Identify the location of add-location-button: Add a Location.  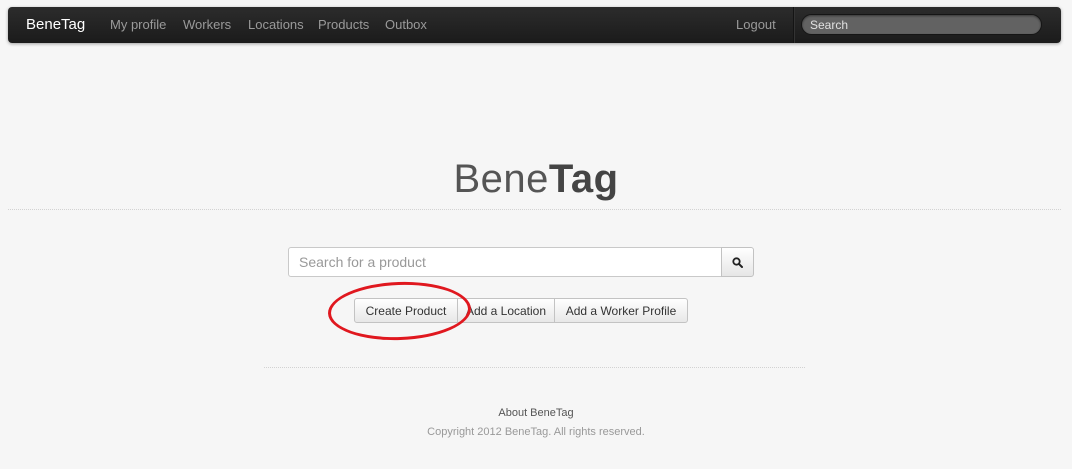
(506, 310).